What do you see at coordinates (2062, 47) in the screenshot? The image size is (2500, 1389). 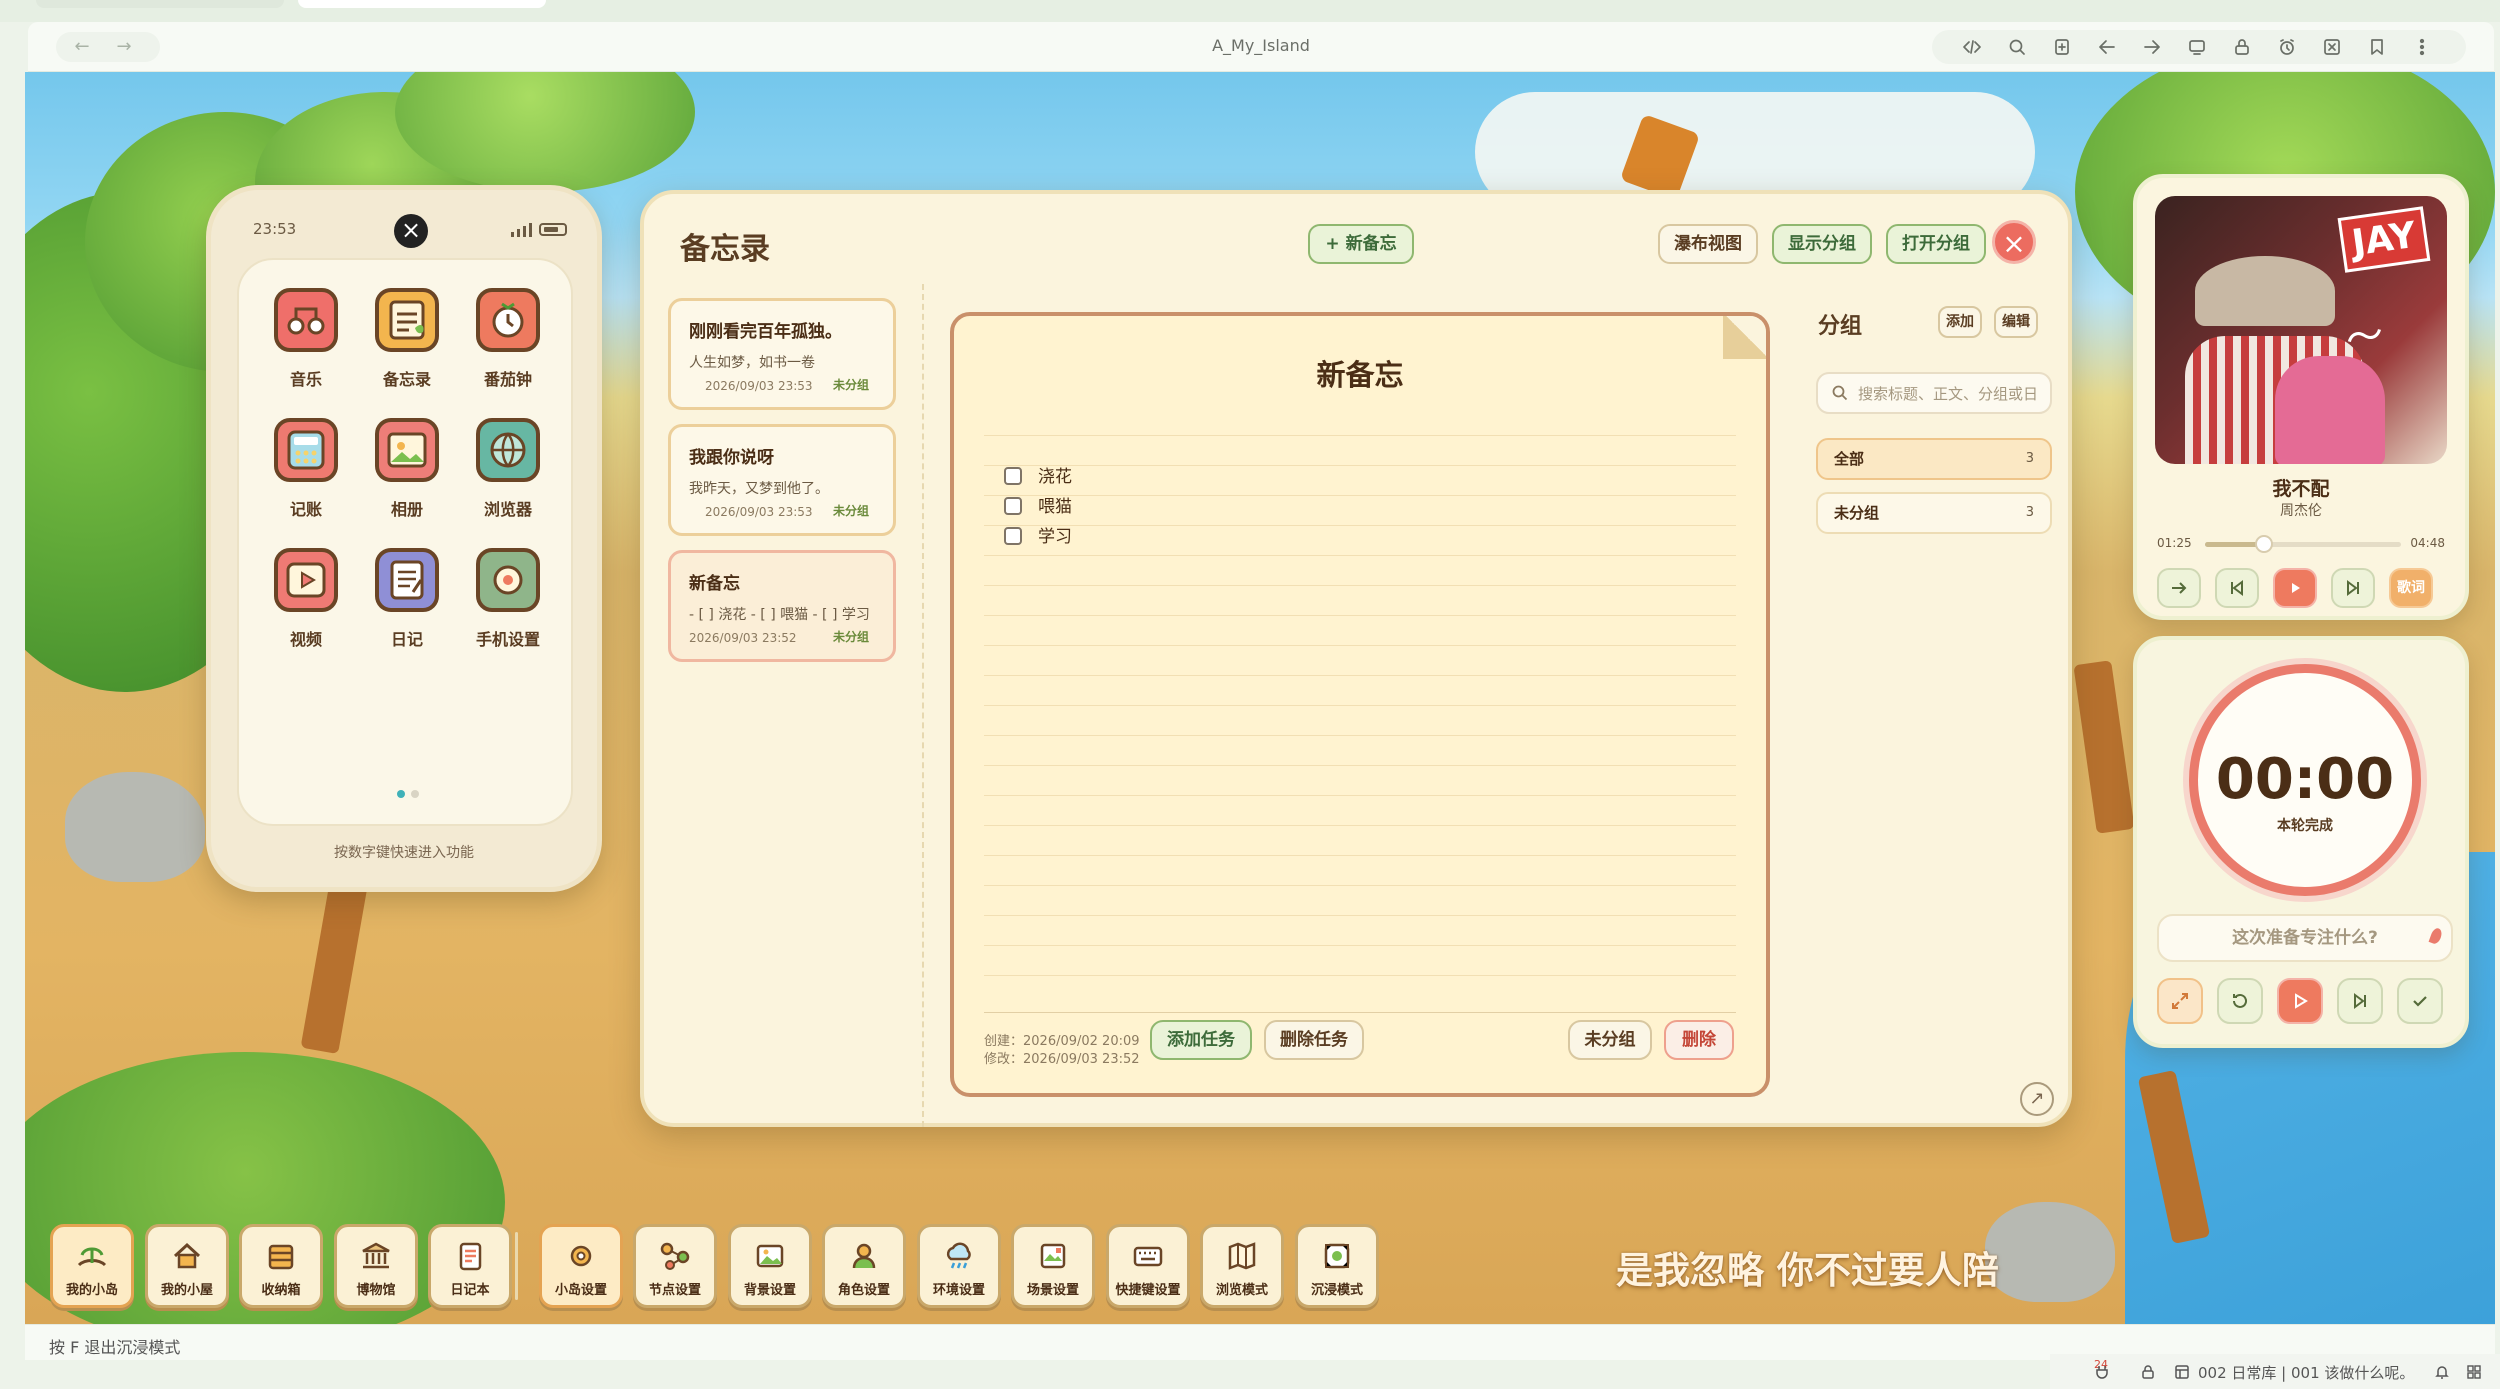 I see `bookmark-add-icon` at bounding box center [2062, 47].